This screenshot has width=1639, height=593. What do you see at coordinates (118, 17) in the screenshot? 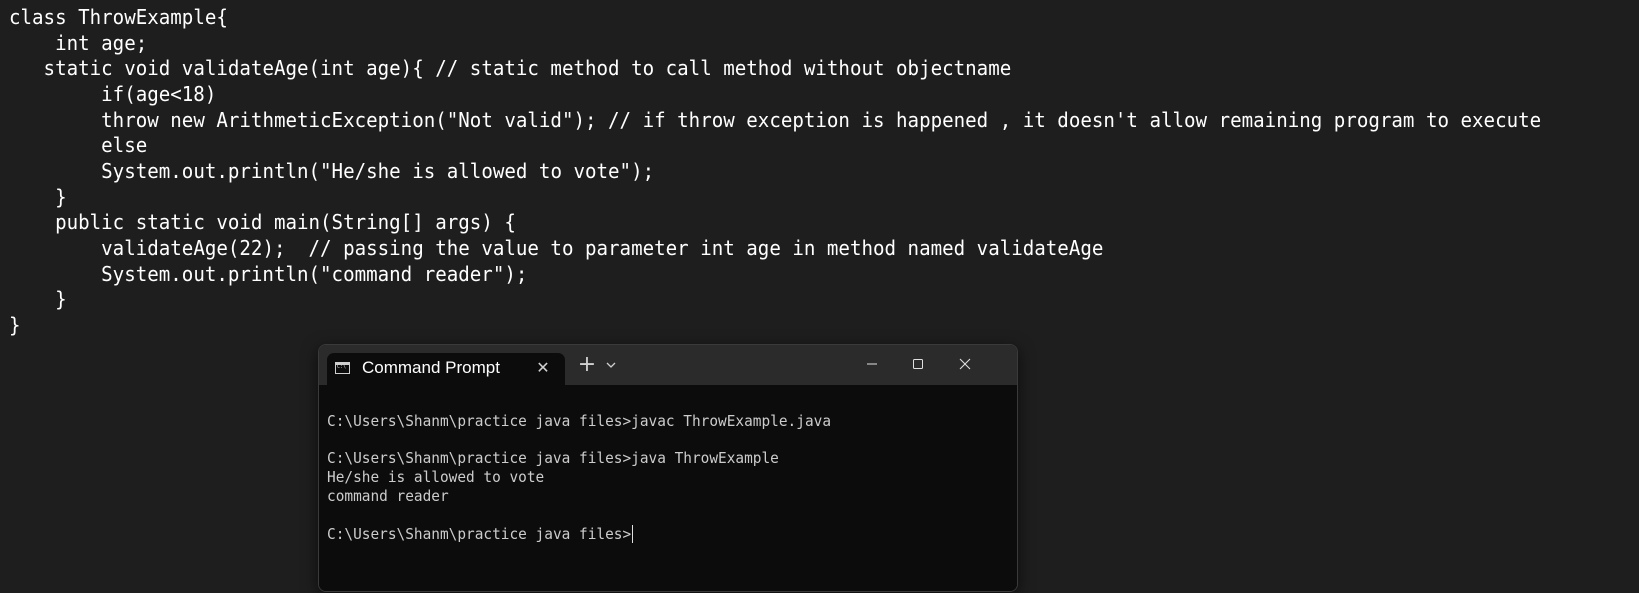
I see `code-line: class ThrowExample{` at bounding box center [118, 17].